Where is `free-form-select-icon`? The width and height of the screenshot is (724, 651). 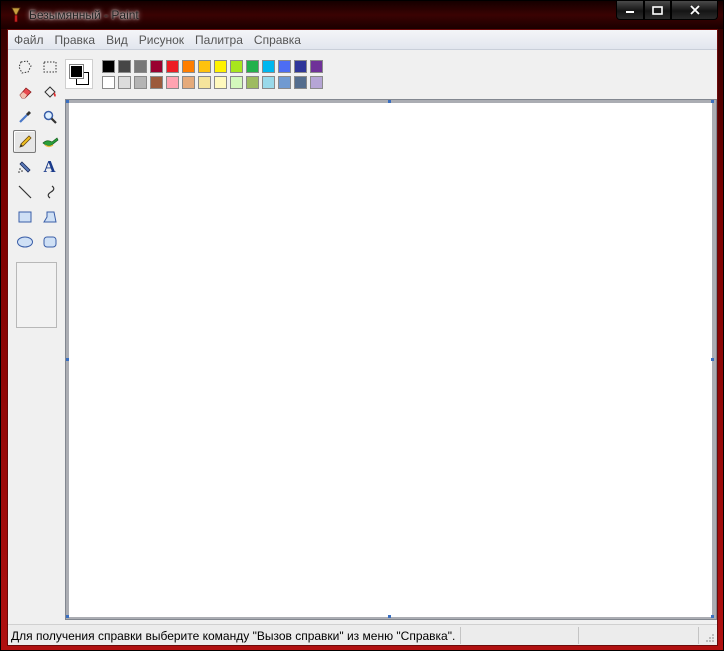
free-form-select-icon is located at coordinates (24, 66).